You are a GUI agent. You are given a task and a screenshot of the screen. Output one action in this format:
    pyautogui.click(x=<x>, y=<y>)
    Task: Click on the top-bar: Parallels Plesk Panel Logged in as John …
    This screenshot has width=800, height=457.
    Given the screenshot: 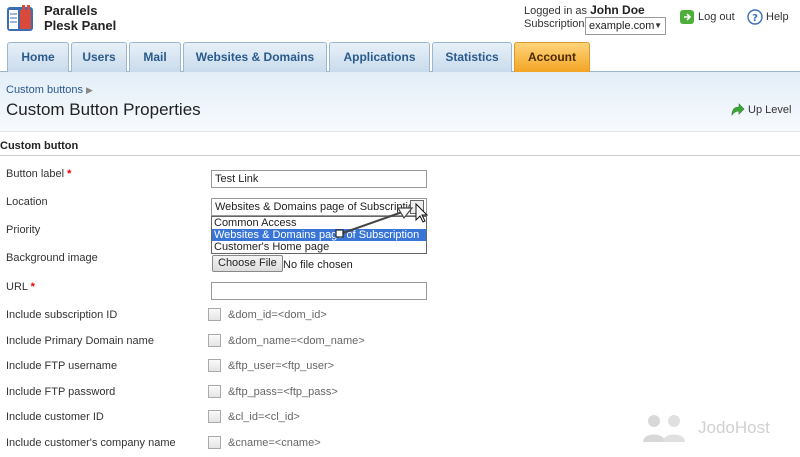 What is the action you would take?
    pyautogui.click(x=400, y=21)
    